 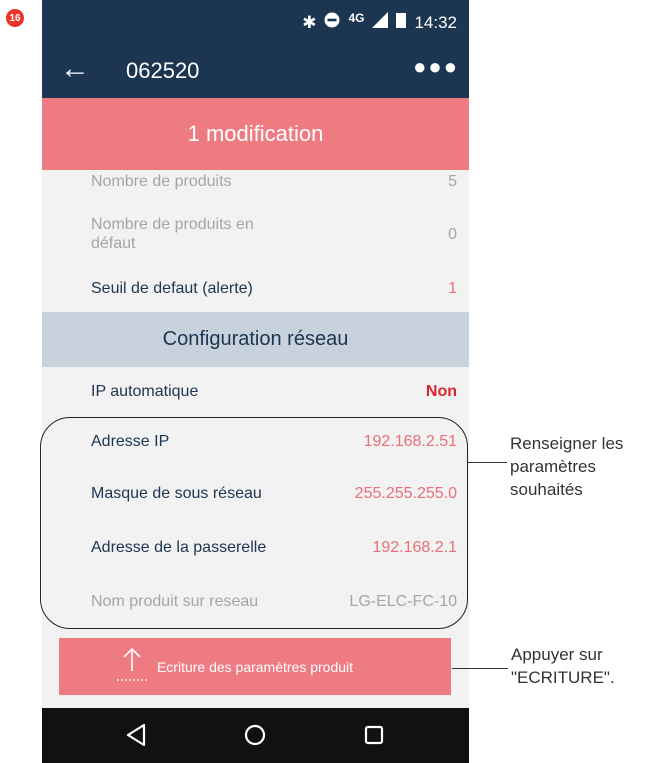 What do you see at coordinates (452, 288) in the screenshot?
I see `row-value: 1` at bounding box center [452, 288].